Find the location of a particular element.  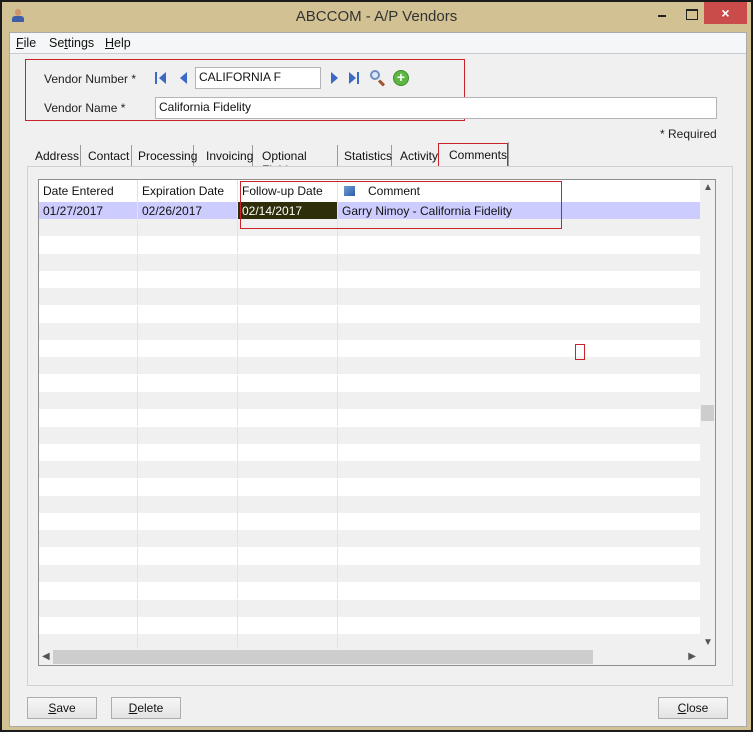

cell-date-entered: 01/27/2017 is located at coordinates (88, 210).